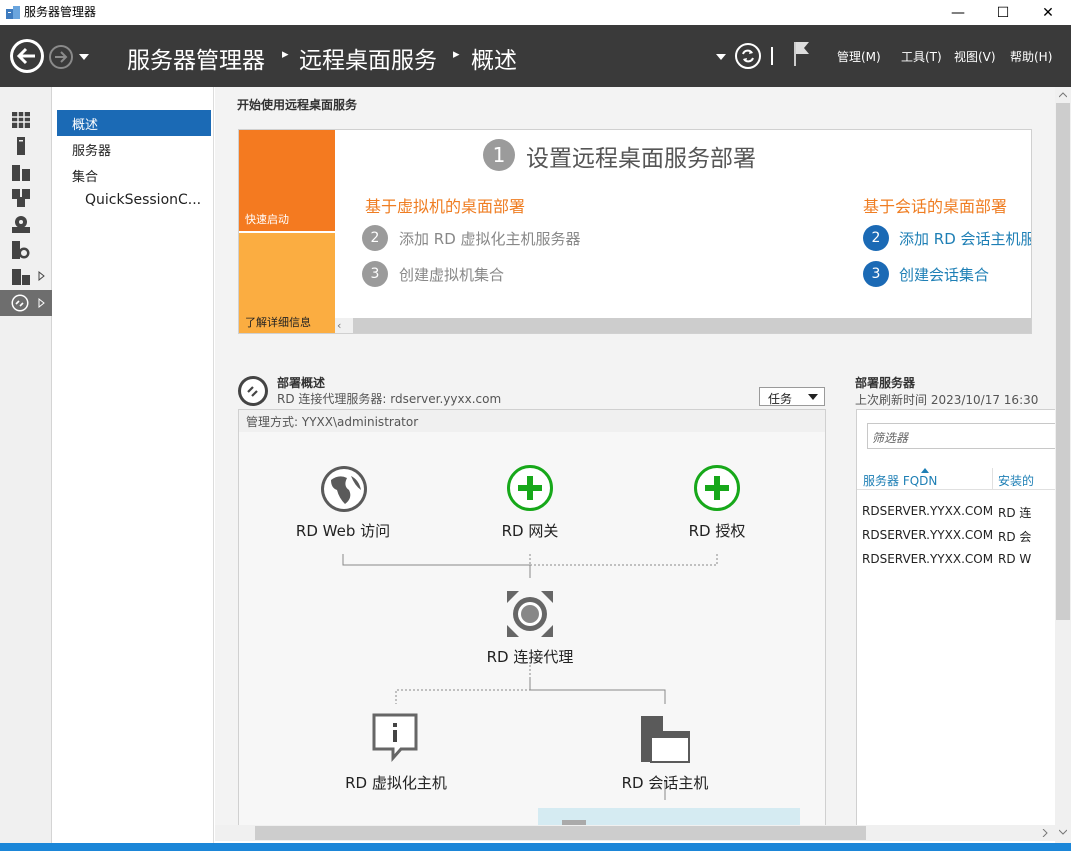  I want to click on file-services-icon, so click(21, 276).